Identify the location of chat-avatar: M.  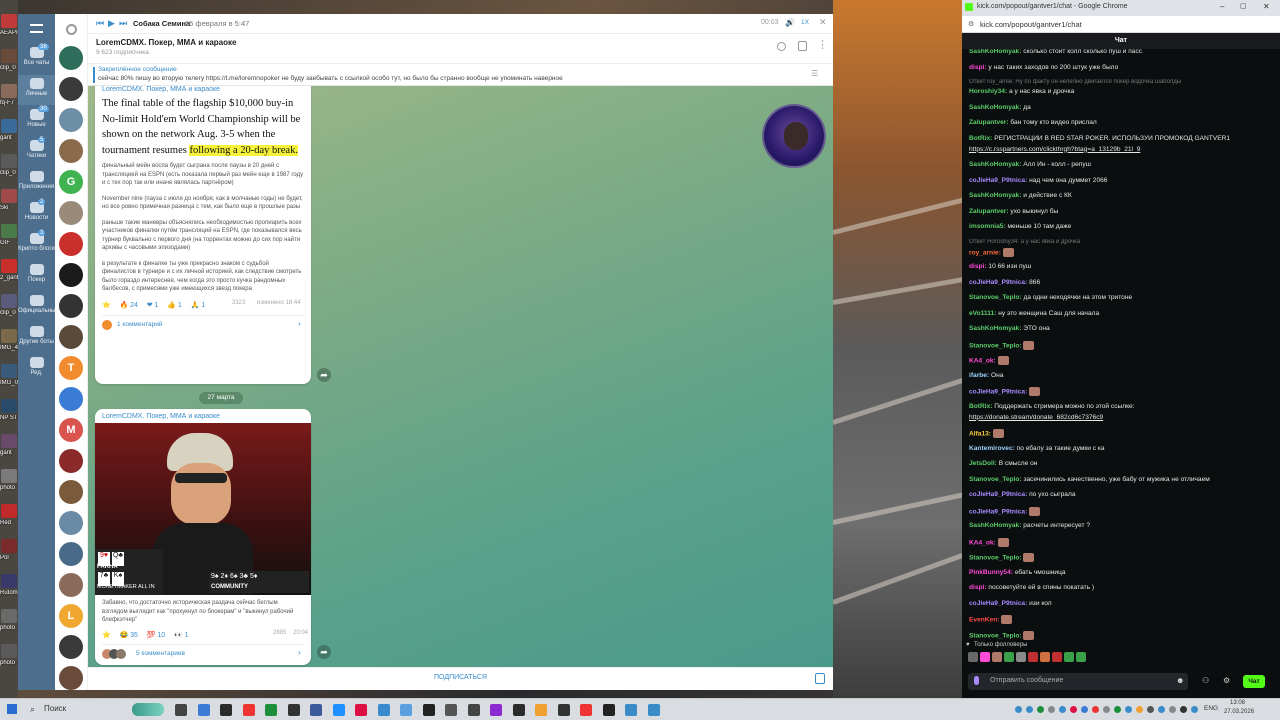
(71, 430).